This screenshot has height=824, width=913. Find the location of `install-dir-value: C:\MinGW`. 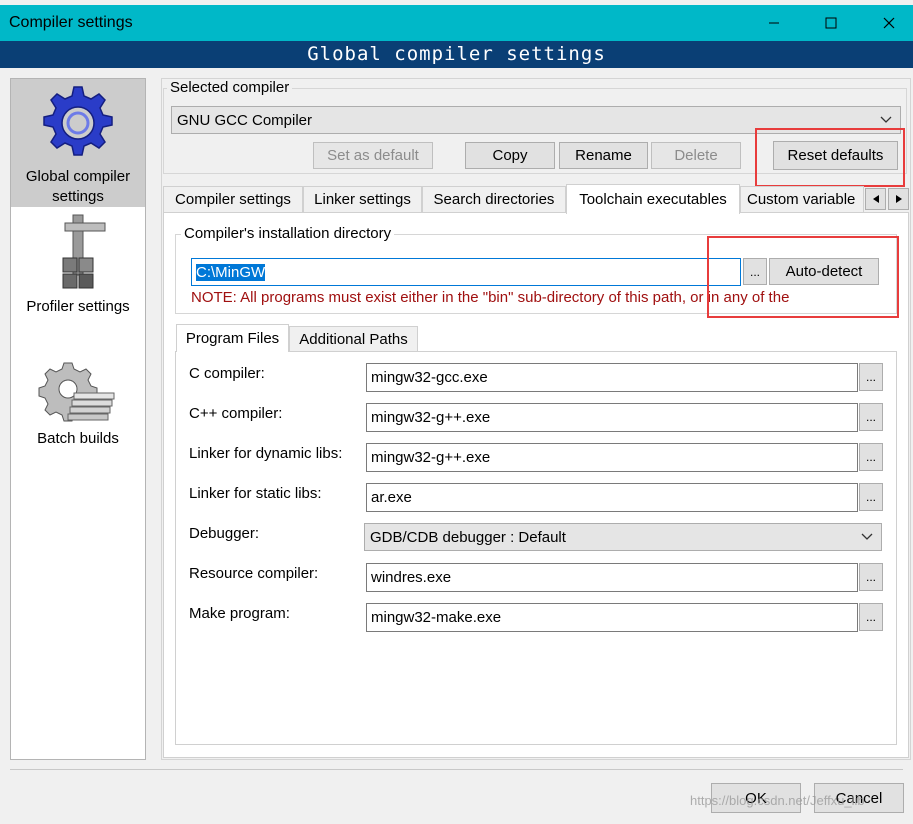

install-dir-value: C:\MinGW is located at coordinates (231, 272).